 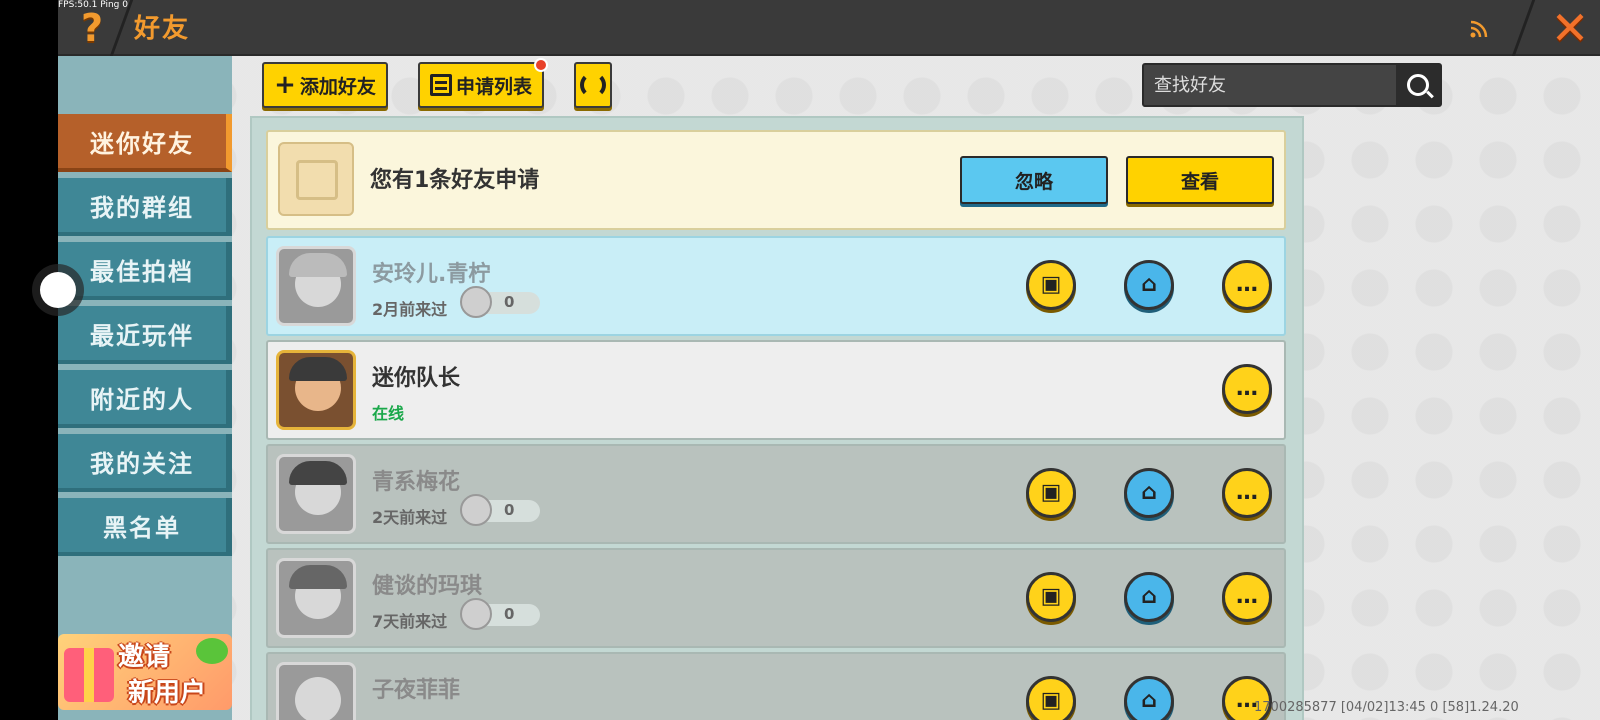 What do you see at coordinates (145, 207) in the screenshot?
I see `sidebar-item-my-groups: 我的群组` at bounding box center [145, 207].